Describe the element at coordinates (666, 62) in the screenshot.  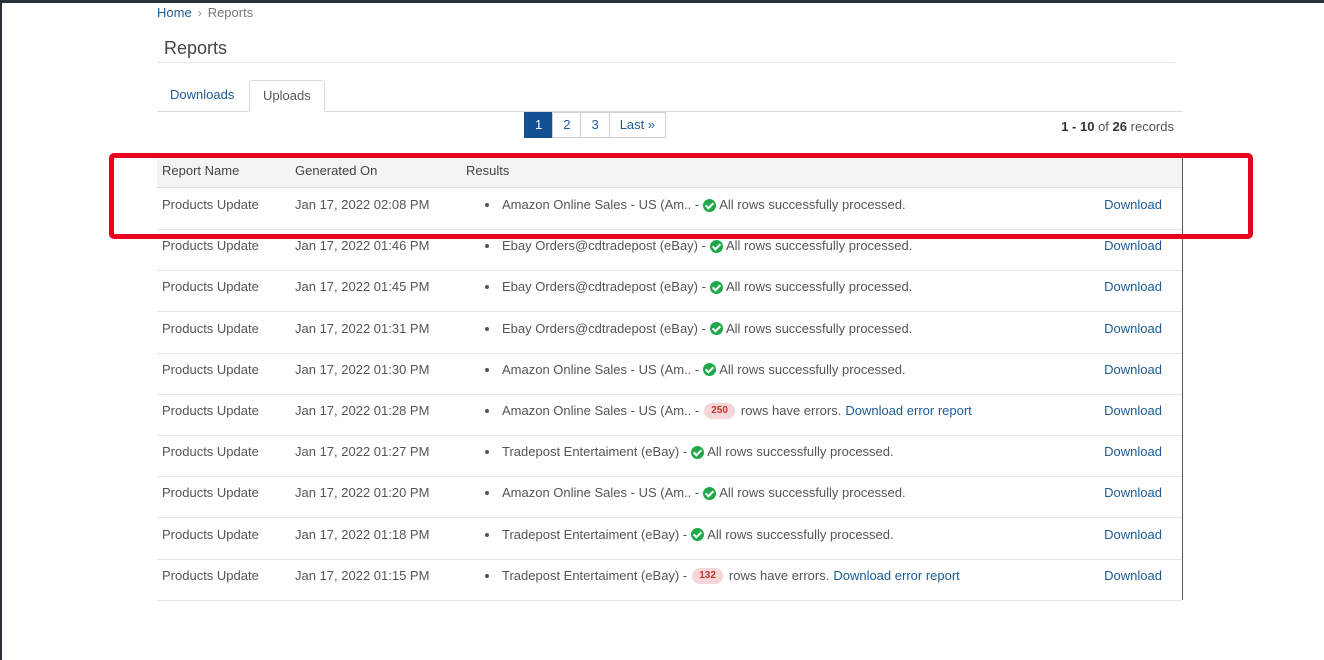
I see `title-divider` at that location.